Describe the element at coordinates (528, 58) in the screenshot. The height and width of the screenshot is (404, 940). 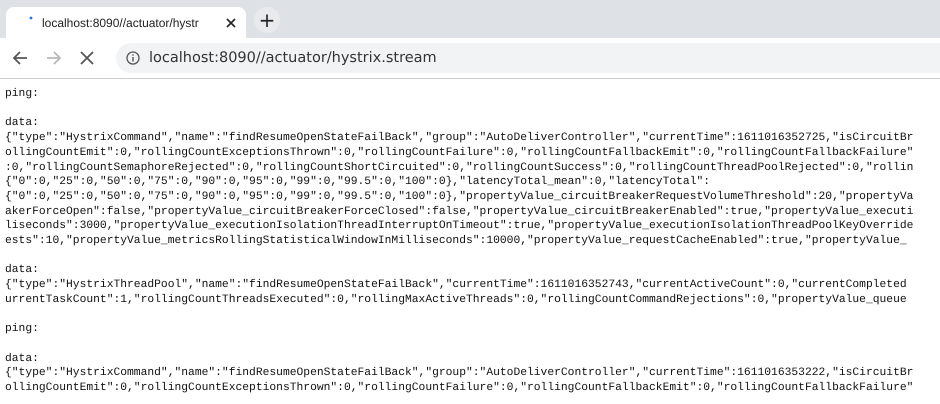
I see `address-field: localhost:8090//actuator/hystrix.stream` at that location.